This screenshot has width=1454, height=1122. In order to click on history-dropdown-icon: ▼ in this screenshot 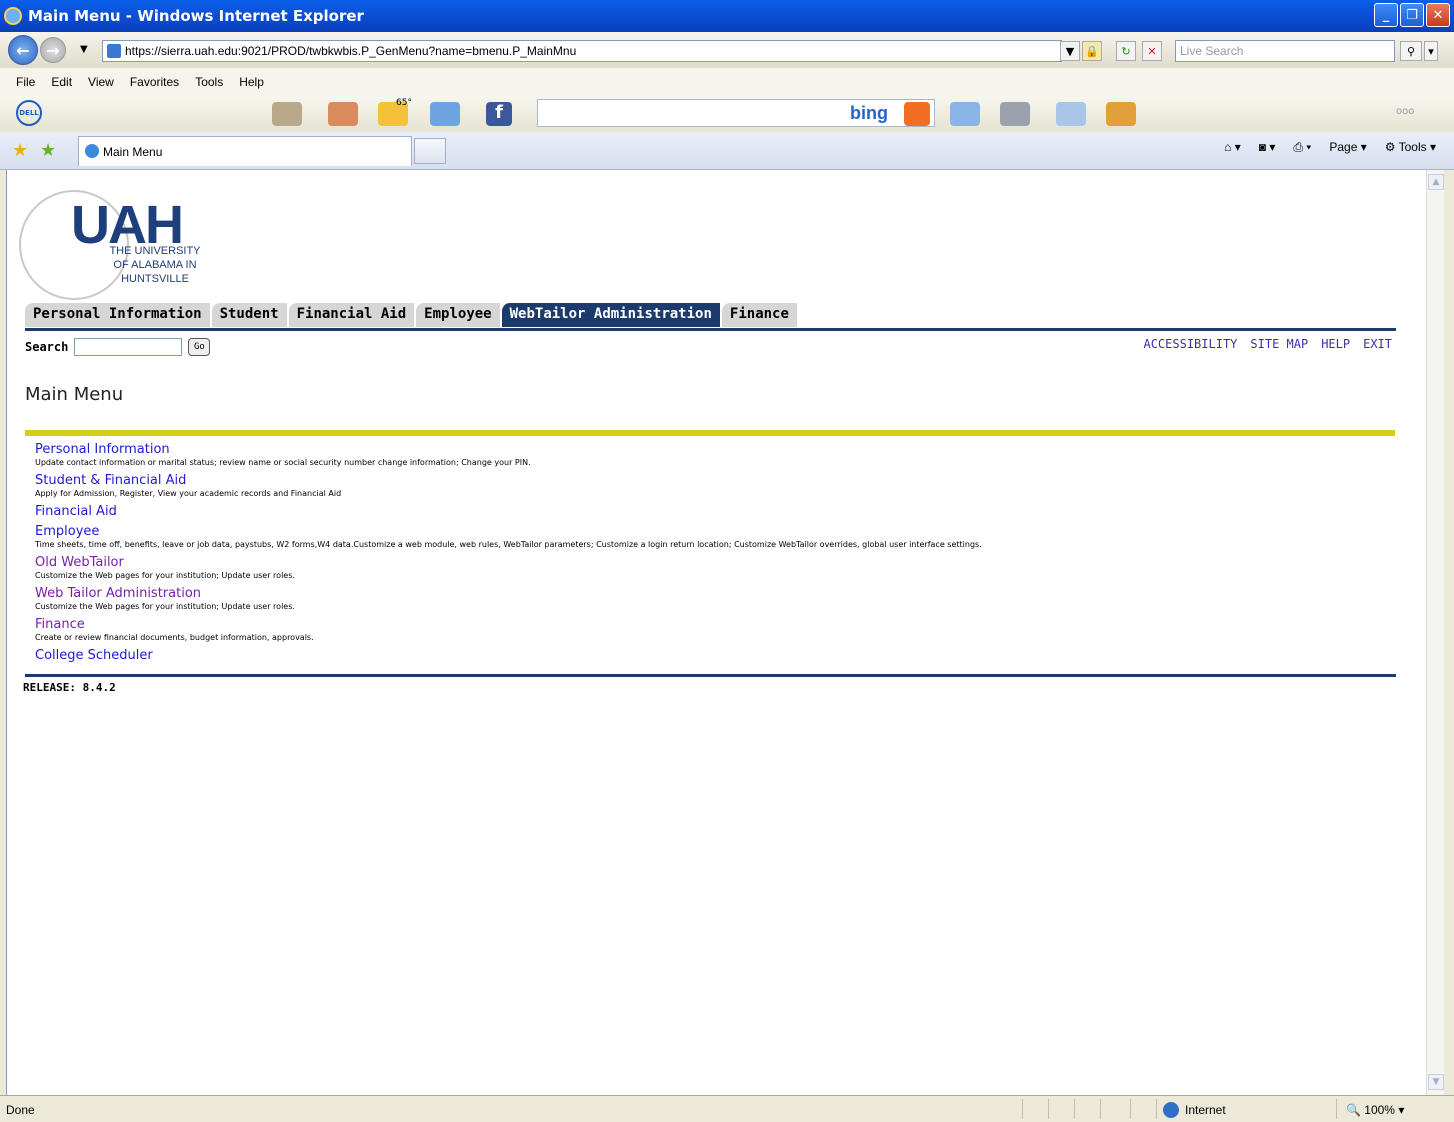, I will do `click(84, 49)`.